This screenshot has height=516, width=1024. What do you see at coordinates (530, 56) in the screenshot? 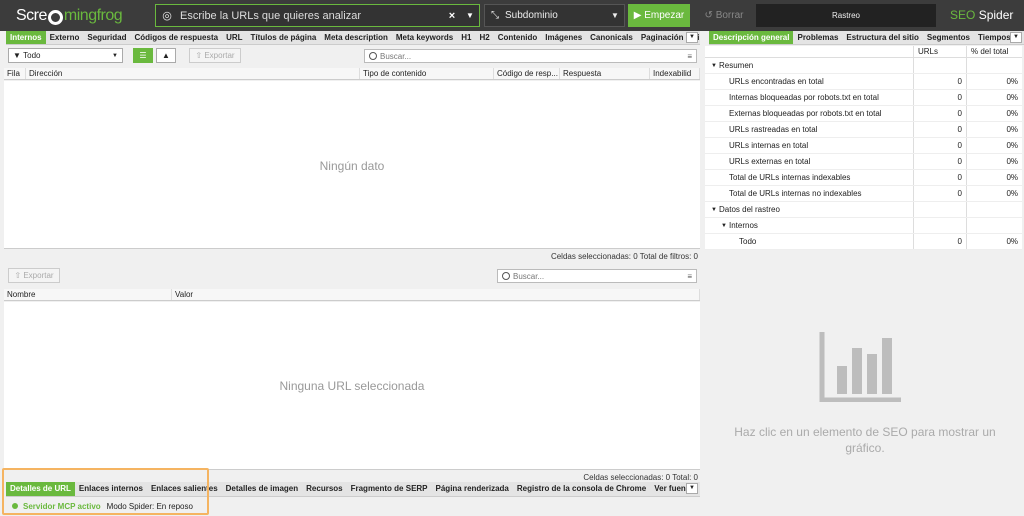
I see `search-input: Buscar... ≡` at bounding box center [530, 56].